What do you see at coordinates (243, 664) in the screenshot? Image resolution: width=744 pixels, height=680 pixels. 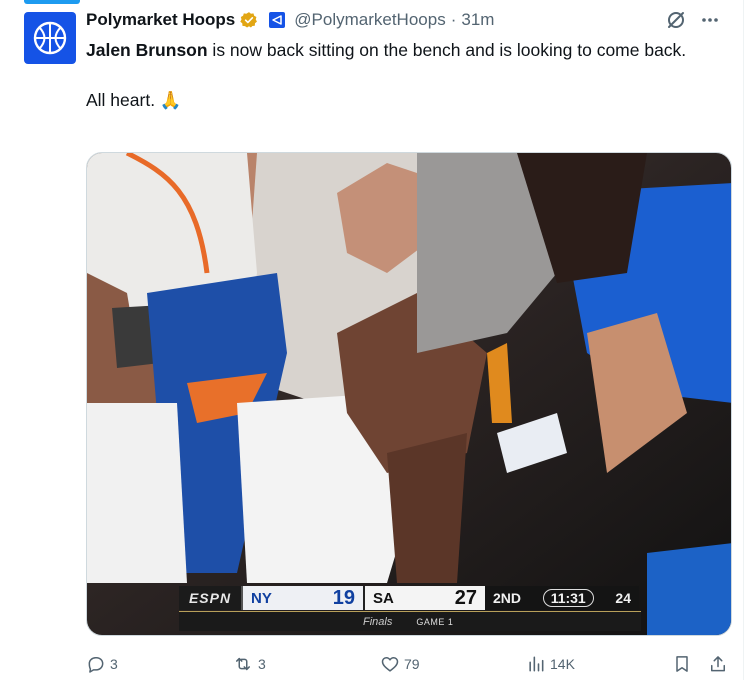 I see `repost-icon` at bounding box center [243, 664].